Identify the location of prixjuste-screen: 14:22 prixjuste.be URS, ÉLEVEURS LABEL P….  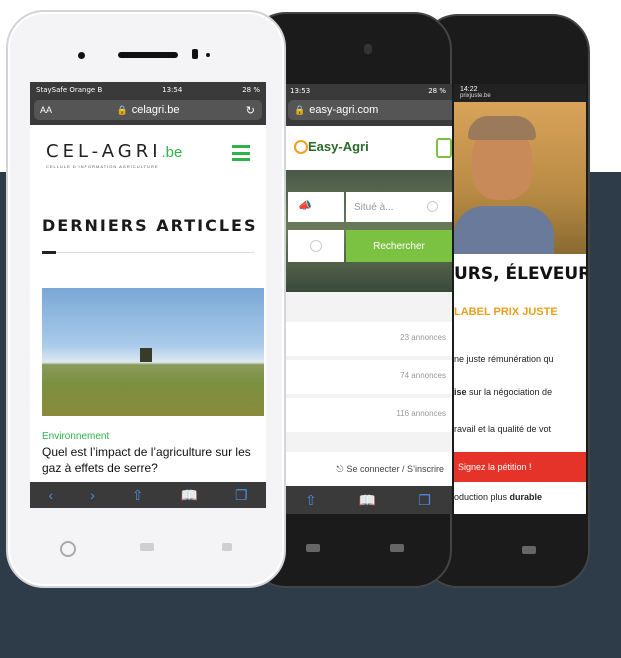
(520, 299).